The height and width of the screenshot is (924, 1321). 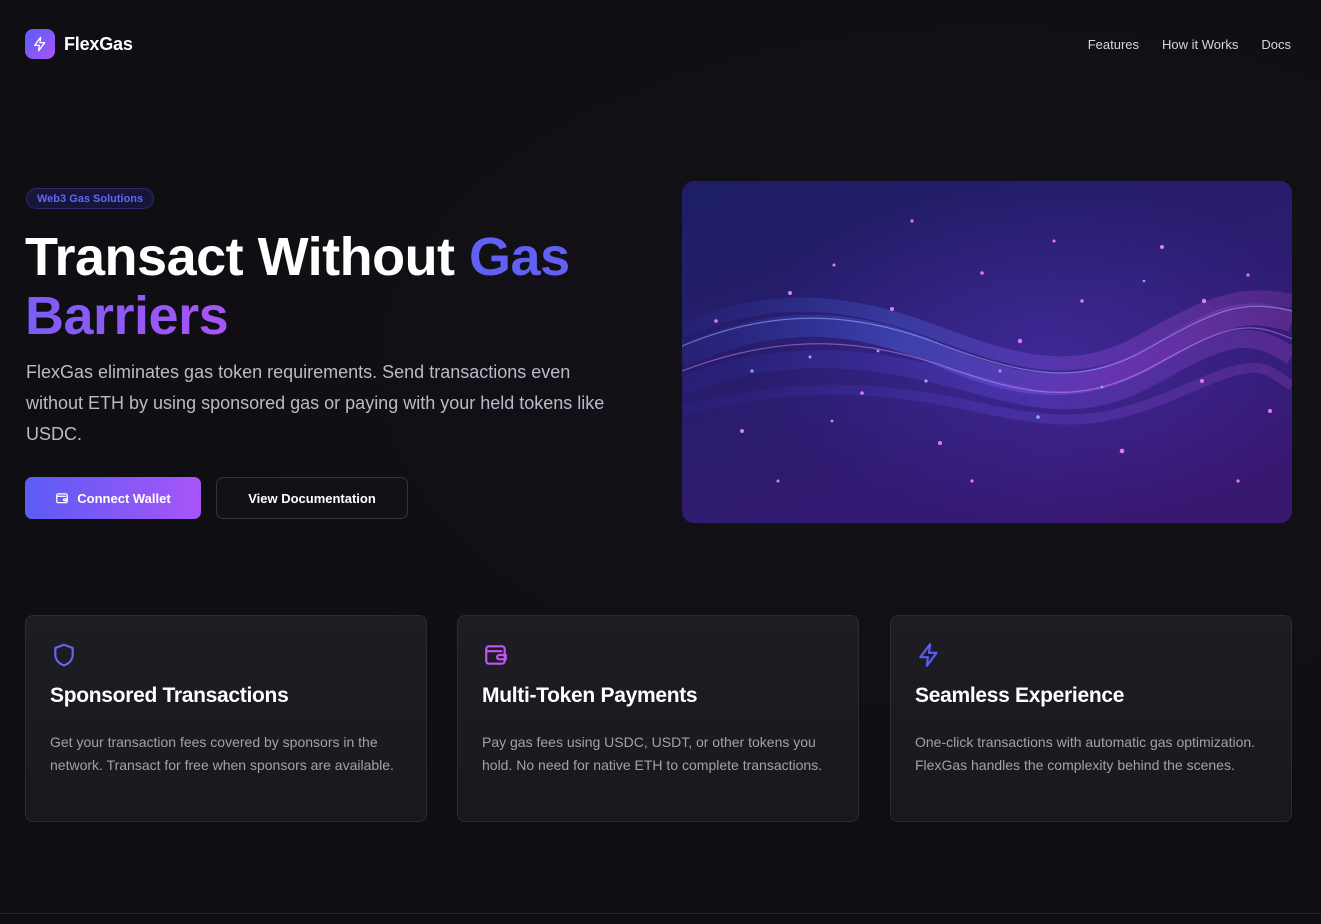 I want to click on hero-badge: Web3 Gas Solutions, so click(x=90, y=198).